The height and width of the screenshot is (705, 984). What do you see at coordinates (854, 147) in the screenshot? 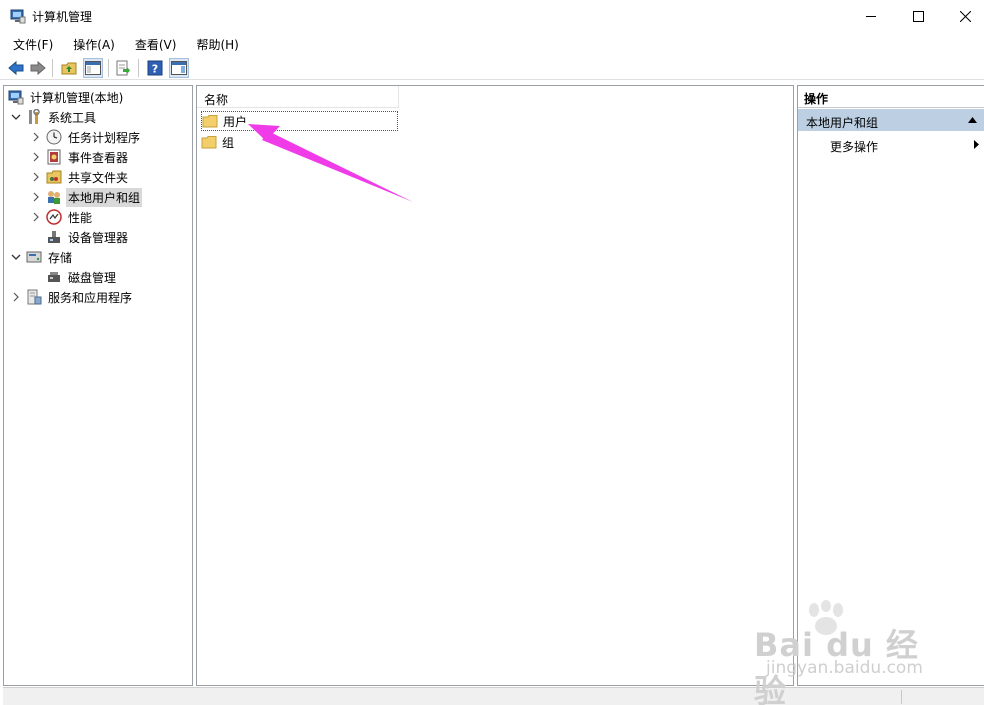
I see `action-more-label: 更多操作` at bounding box center [854, 147].